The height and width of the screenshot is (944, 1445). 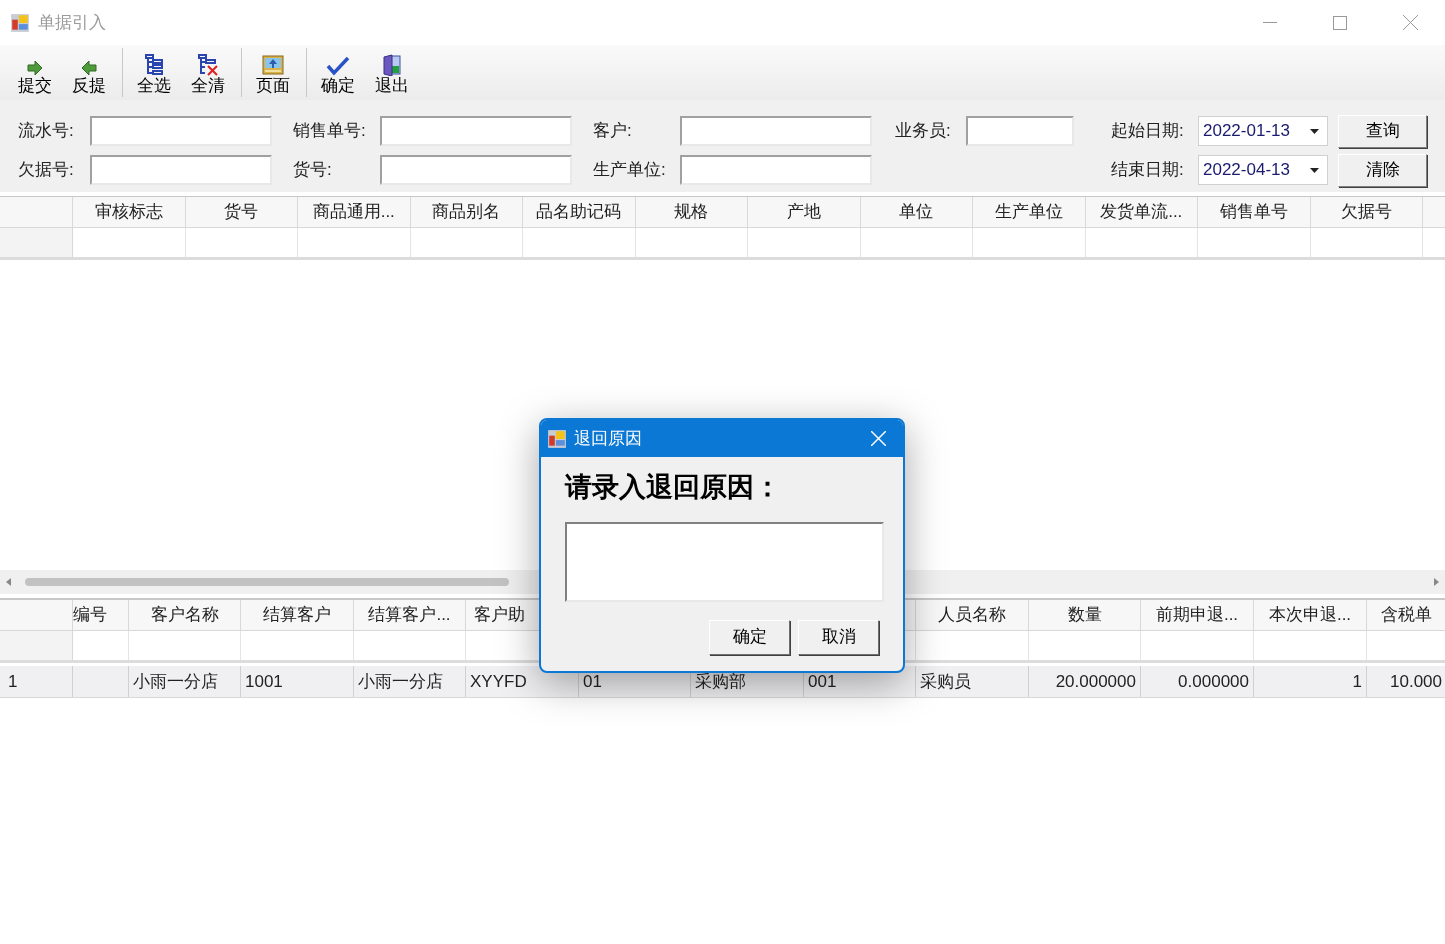 I want to click on table-cell-text: 1, so click(x=1357, y=681).